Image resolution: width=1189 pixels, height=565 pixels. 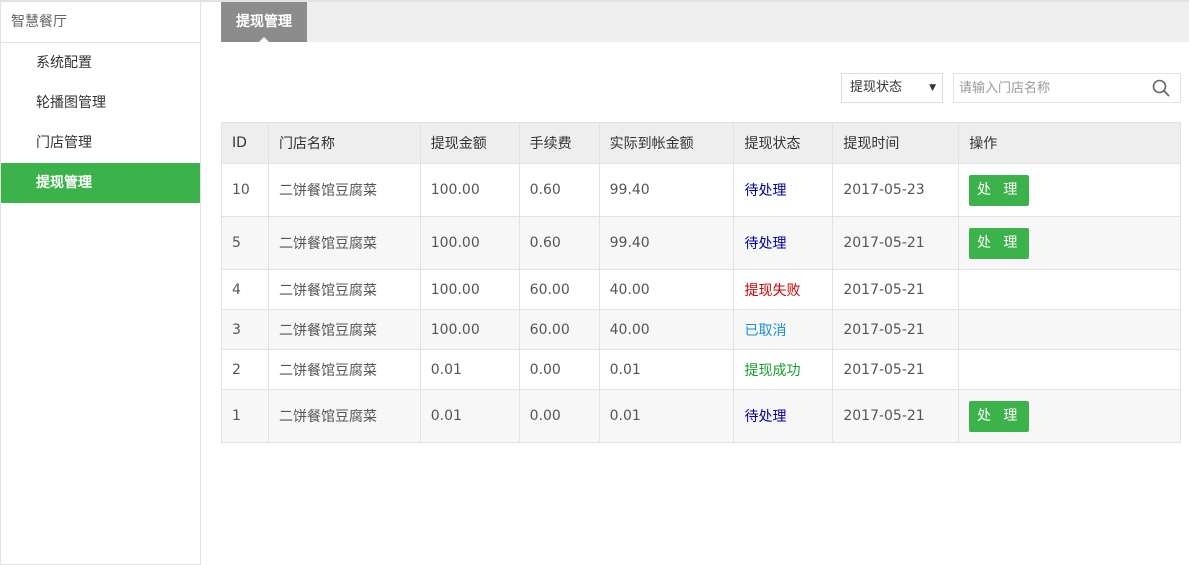 What do you see at coordinates (100, 22) in the screenshot?
I see `brand-title: 智慧餐厅` at bounding box center [100, 22].